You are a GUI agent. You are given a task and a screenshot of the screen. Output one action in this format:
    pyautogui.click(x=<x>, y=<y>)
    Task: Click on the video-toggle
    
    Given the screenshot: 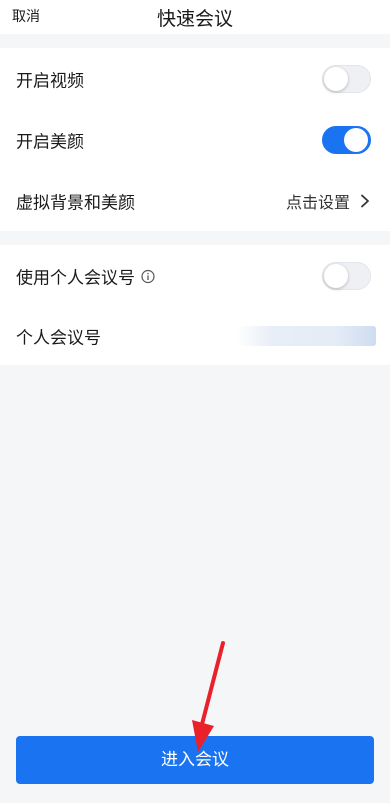 What is the action you would take?
    pyautogui.click(x=346, y=78)
    